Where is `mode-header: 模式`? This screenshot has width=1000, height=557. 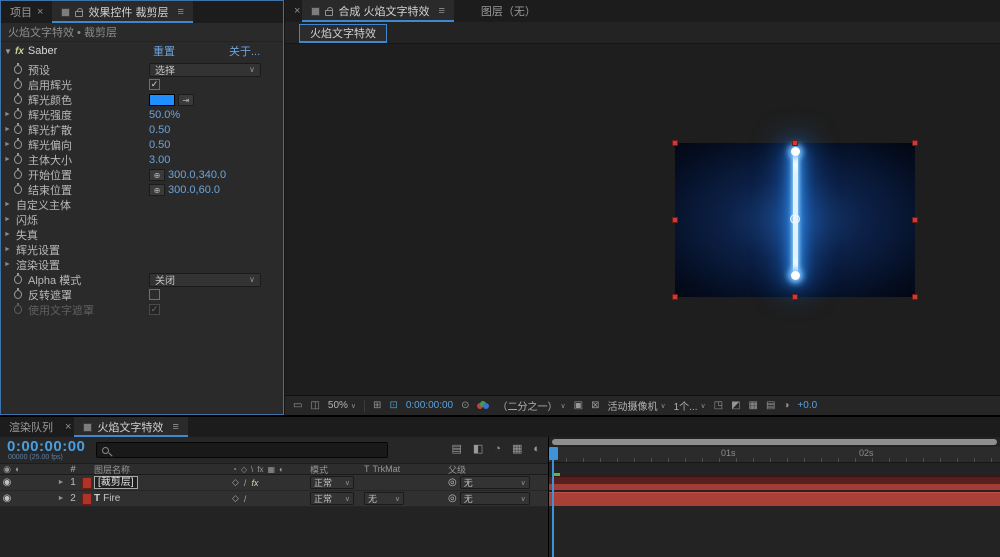 mode-header: 模式 is located at coordinates (337, 469).